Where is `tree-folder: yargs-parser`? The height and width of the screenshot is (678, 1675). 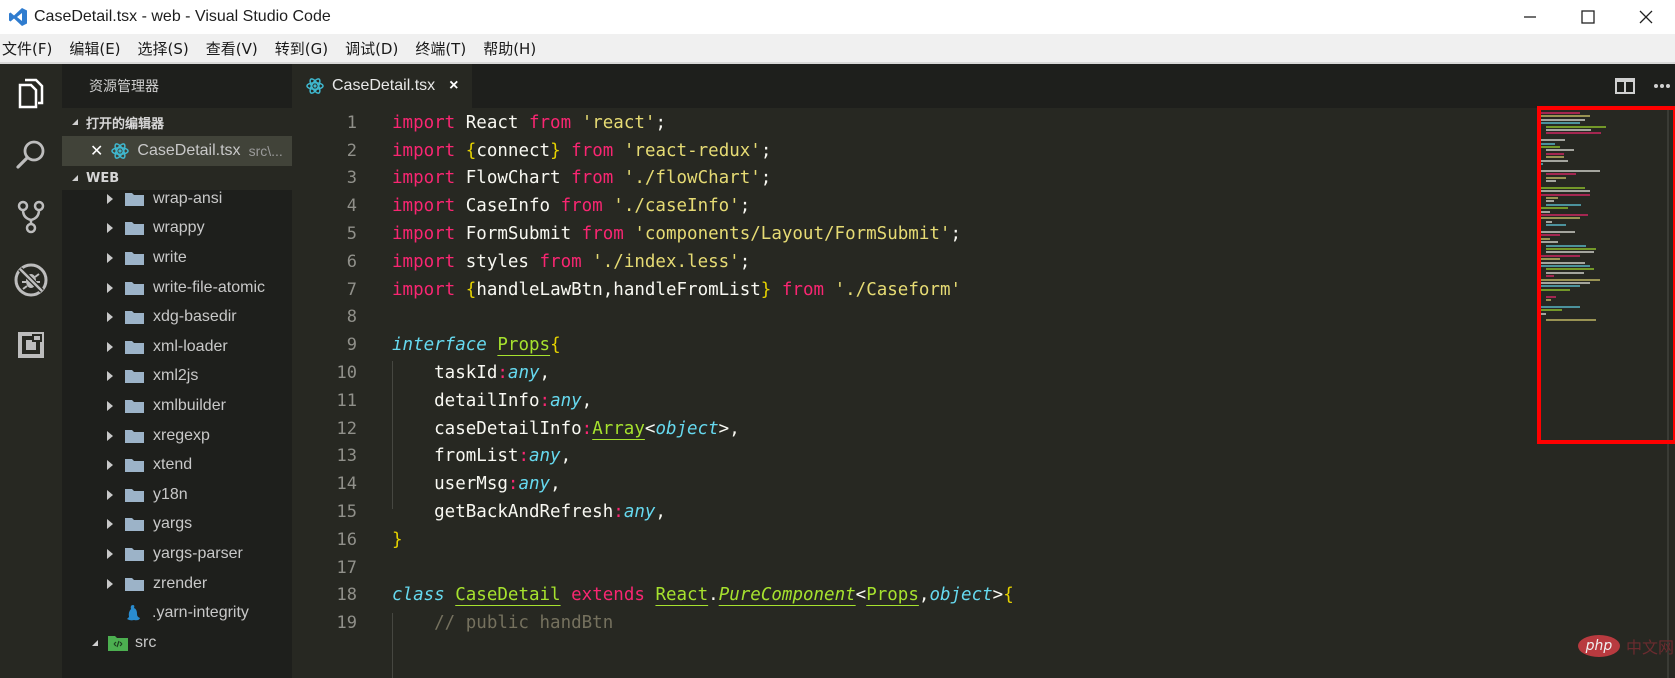 tree-folder: yargs-parser is located at coordinates (177, 554).